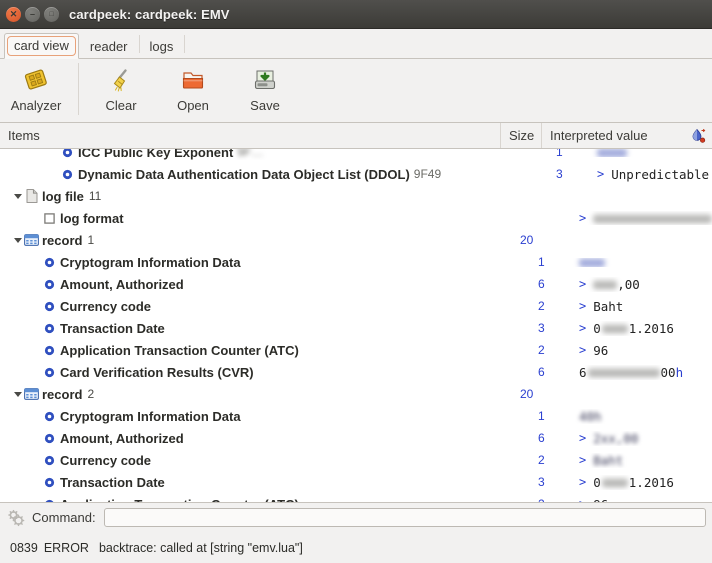  Describe the element at coordinates (265, 460) in the screenshot. I see `tree-row-item: Currency code` at that location.